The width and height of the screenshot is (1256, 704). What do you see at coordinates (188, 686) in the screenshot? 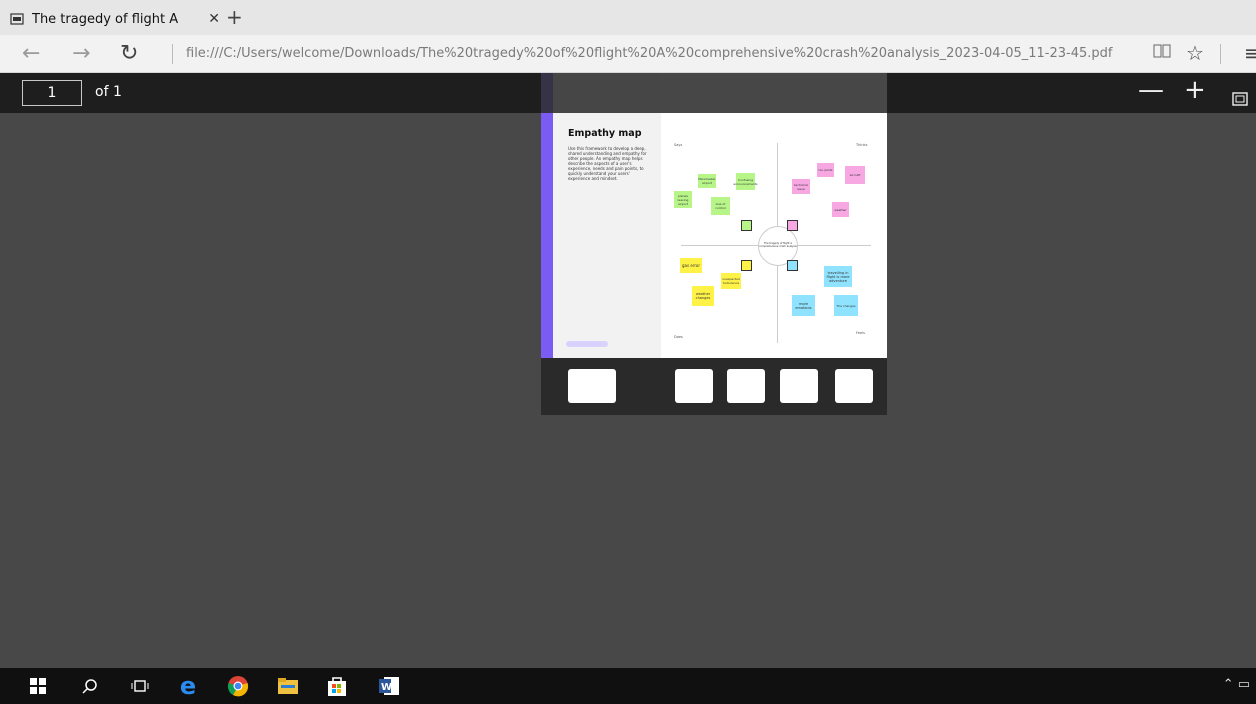
I see `edge-icon: e` at bounding box center [188, 686].